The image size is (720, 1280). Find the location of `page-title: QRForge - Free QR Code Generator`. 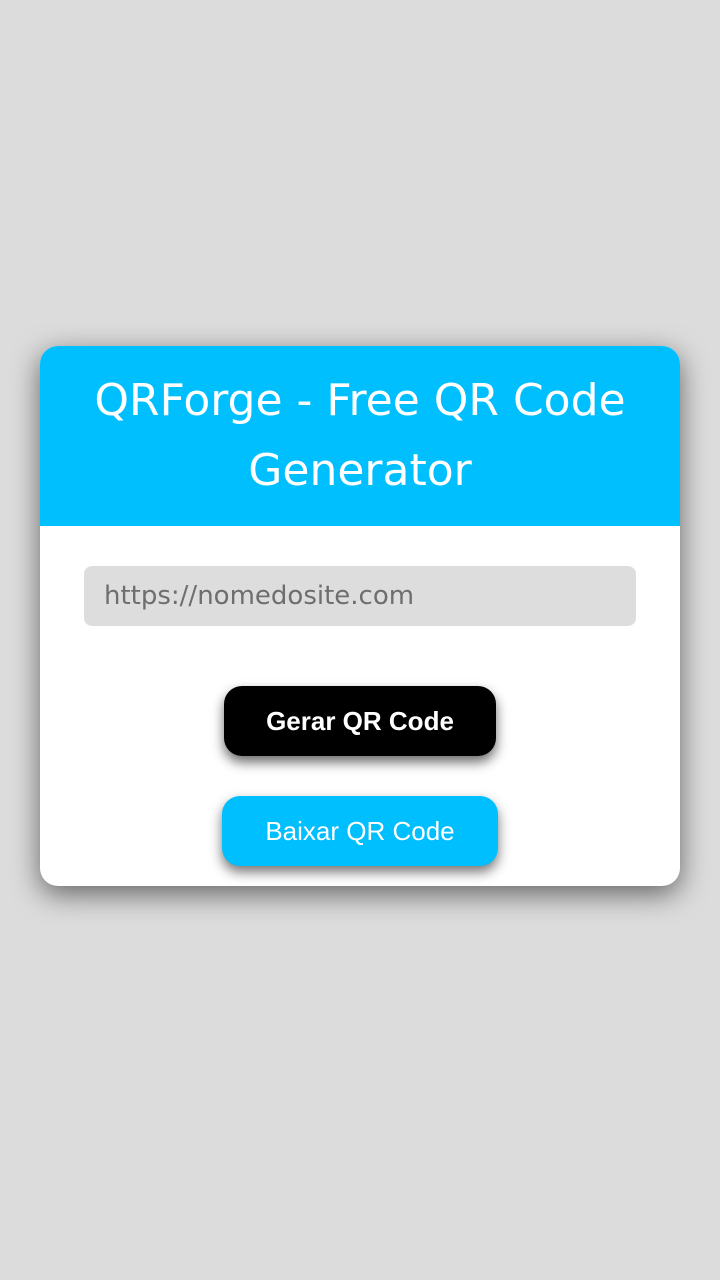

page-title: QRForge - Free QR Code Generator is located at coordinates (360, 435).